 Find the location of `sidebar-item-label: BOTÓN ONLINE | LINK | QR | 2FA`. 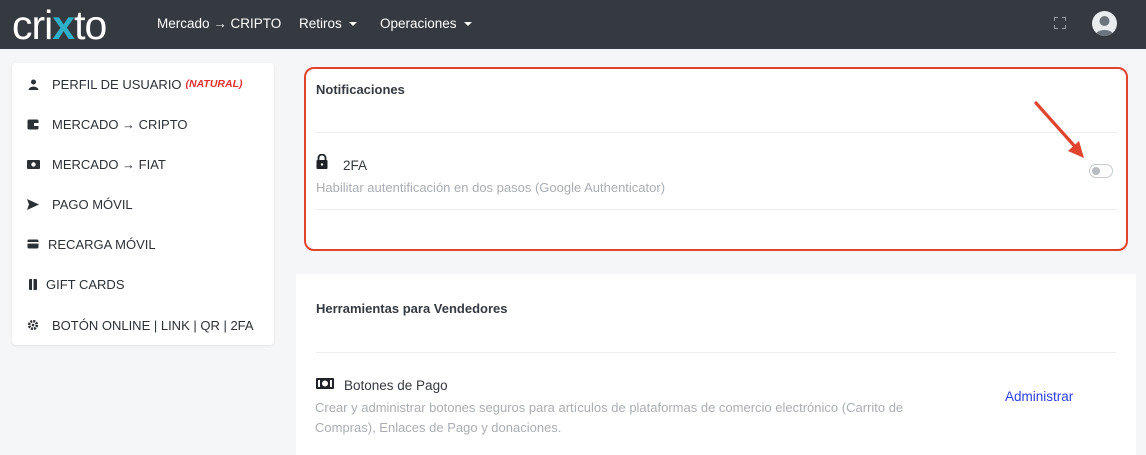

sidebar-item-label: BOTÓN ONLINE | LINK | QR | 2FA is located at coordinates (153, 325).